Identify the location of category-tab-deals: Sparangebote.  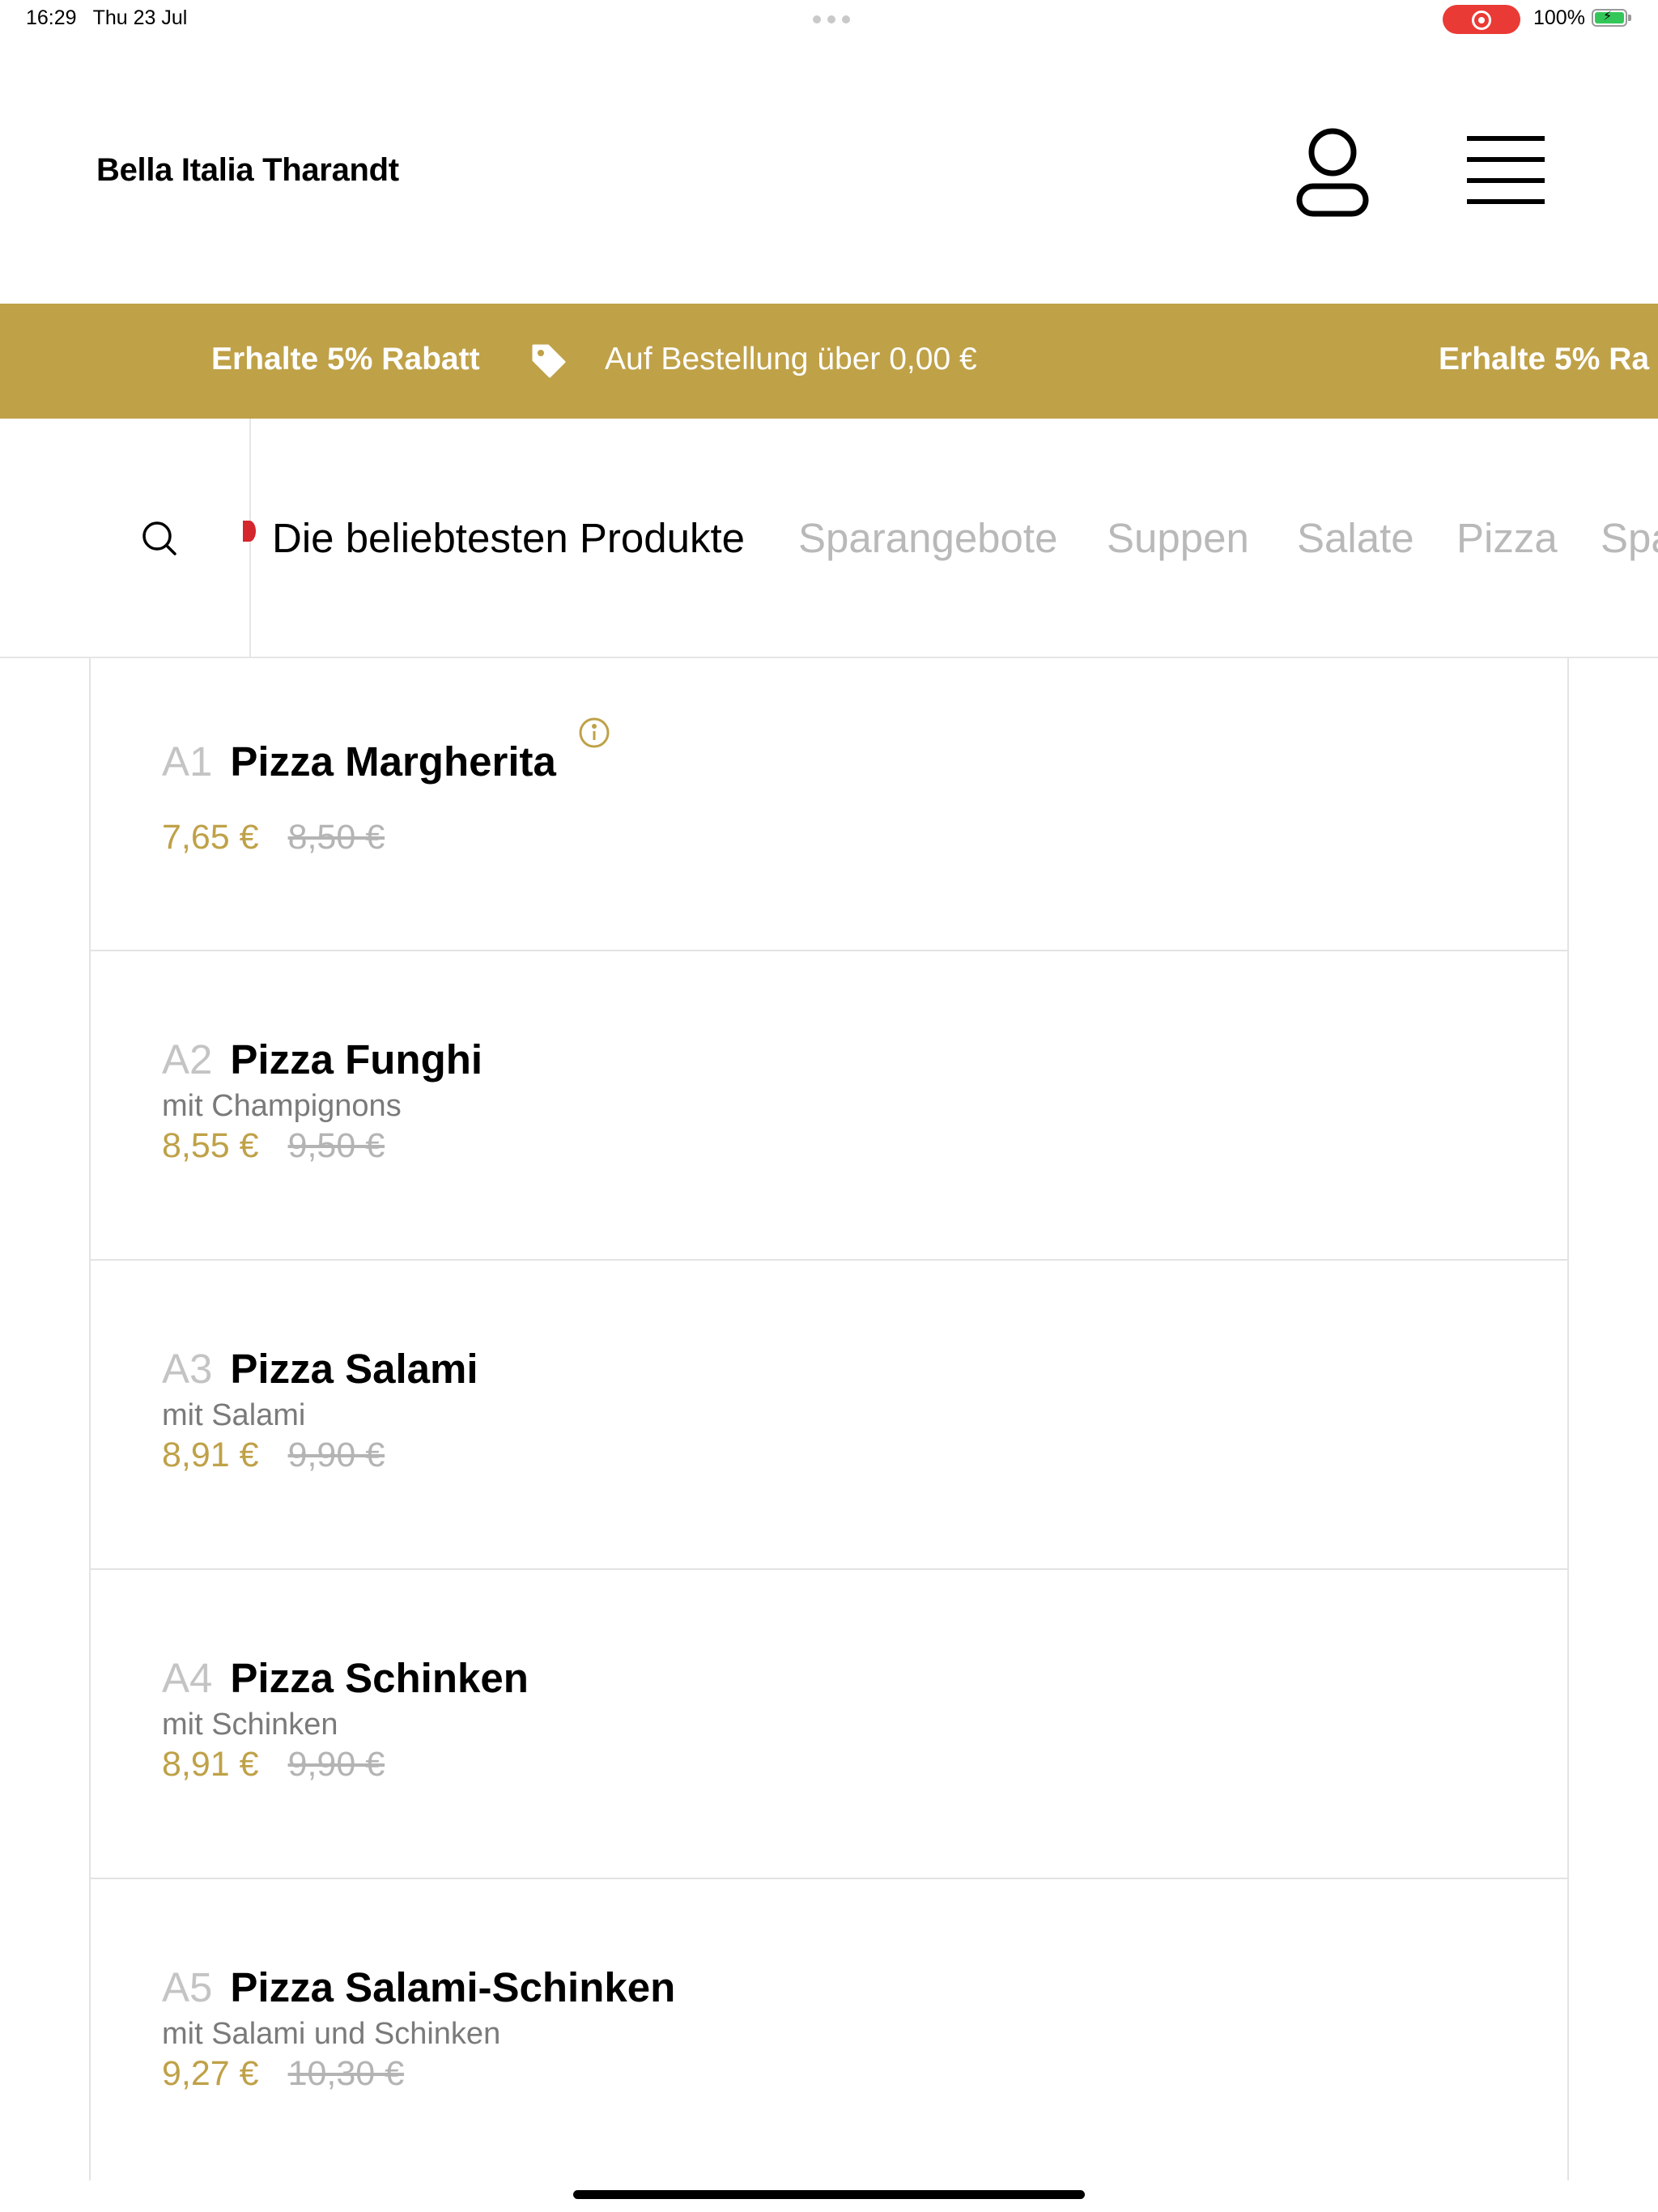
(927, 538).